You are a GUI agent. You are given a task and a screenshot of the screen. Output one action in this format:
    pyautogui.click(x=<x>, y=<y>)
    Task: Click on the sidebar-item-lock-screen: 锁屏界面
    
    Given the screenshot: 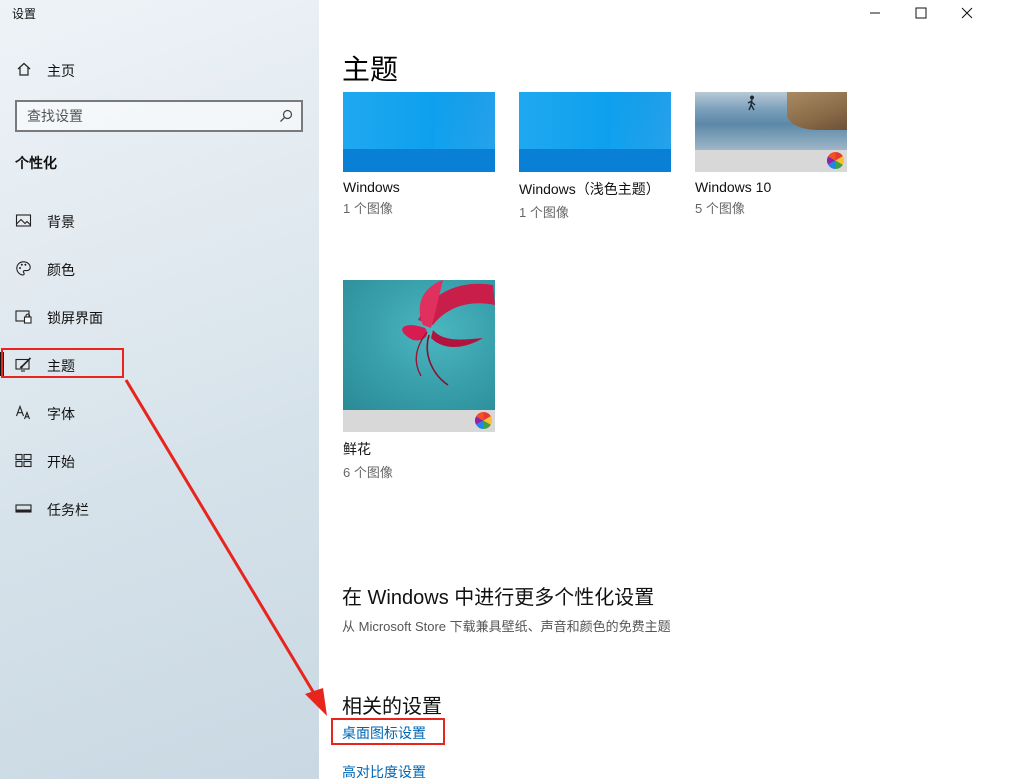 What is the action you would take?
    pyautogui.click(x=159, y=316)
    